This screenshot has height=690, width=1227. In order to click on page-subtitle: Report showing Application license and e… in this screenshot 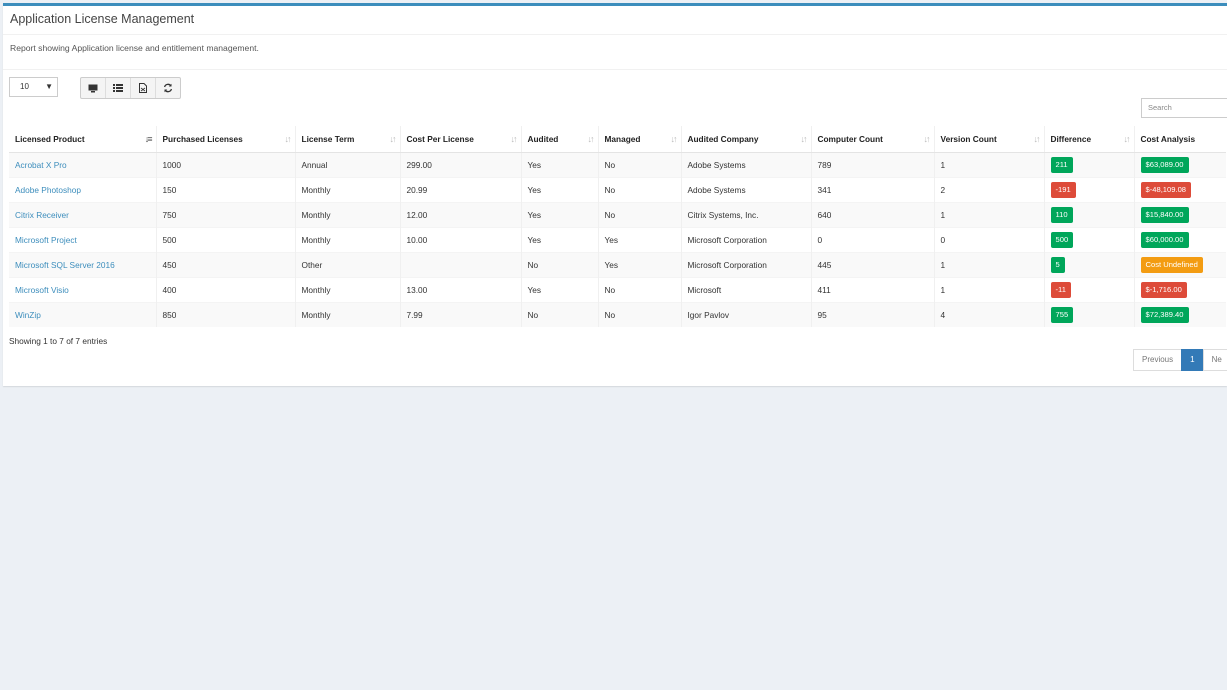, I will do `click(615, 52)`.